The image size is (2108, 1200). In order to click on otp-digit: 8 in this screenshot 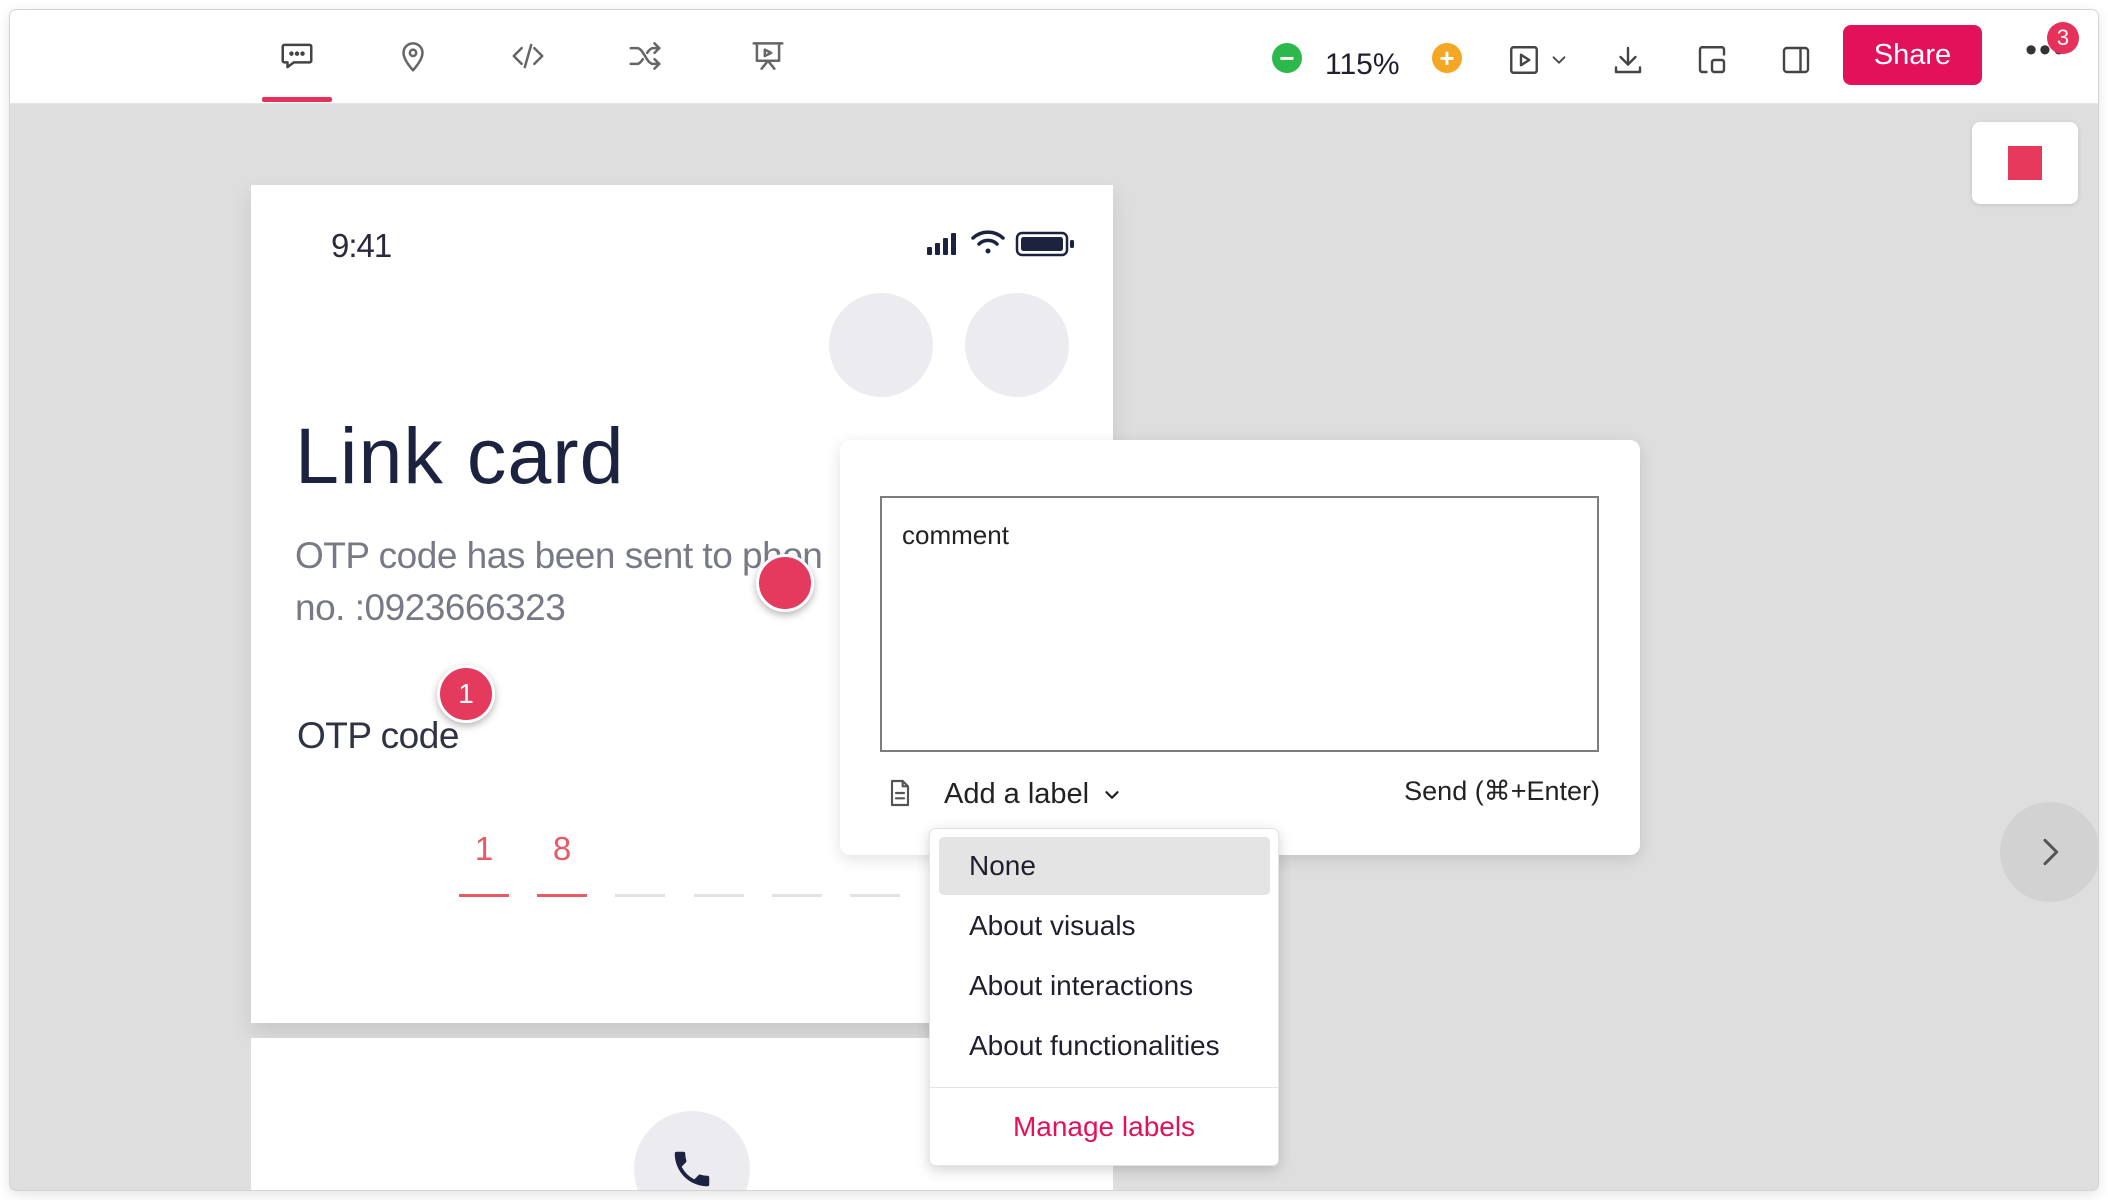, I will do `click(562, 848)`.